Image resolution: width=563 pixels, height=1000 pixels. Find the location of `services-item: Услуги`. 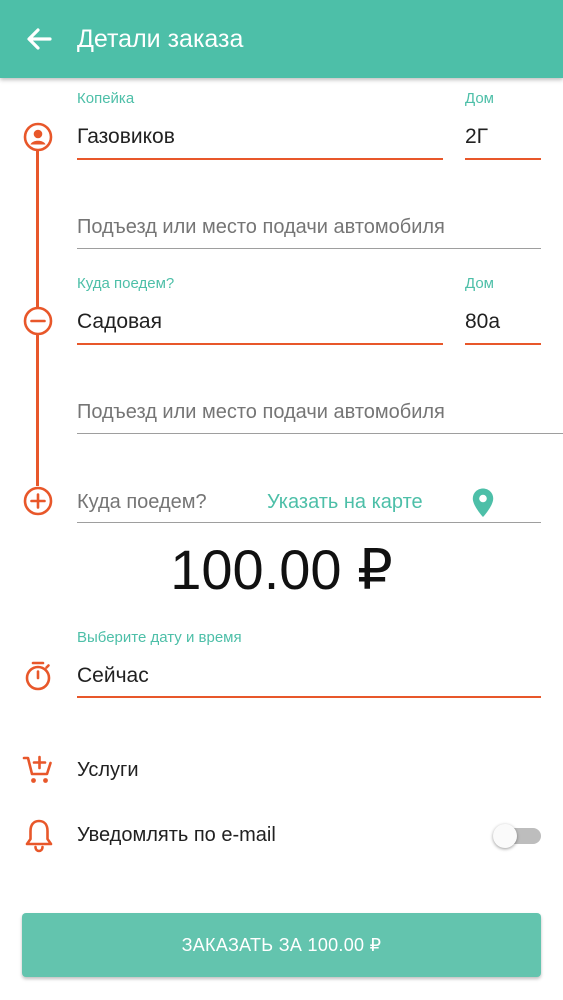

services-item: Услуги is located at coordinates (108, 770).